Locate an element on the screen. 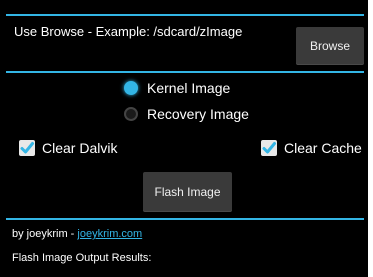 This screenshot has width=373, height=277. radio-unselected-icon is located at coordinates (131, 114).